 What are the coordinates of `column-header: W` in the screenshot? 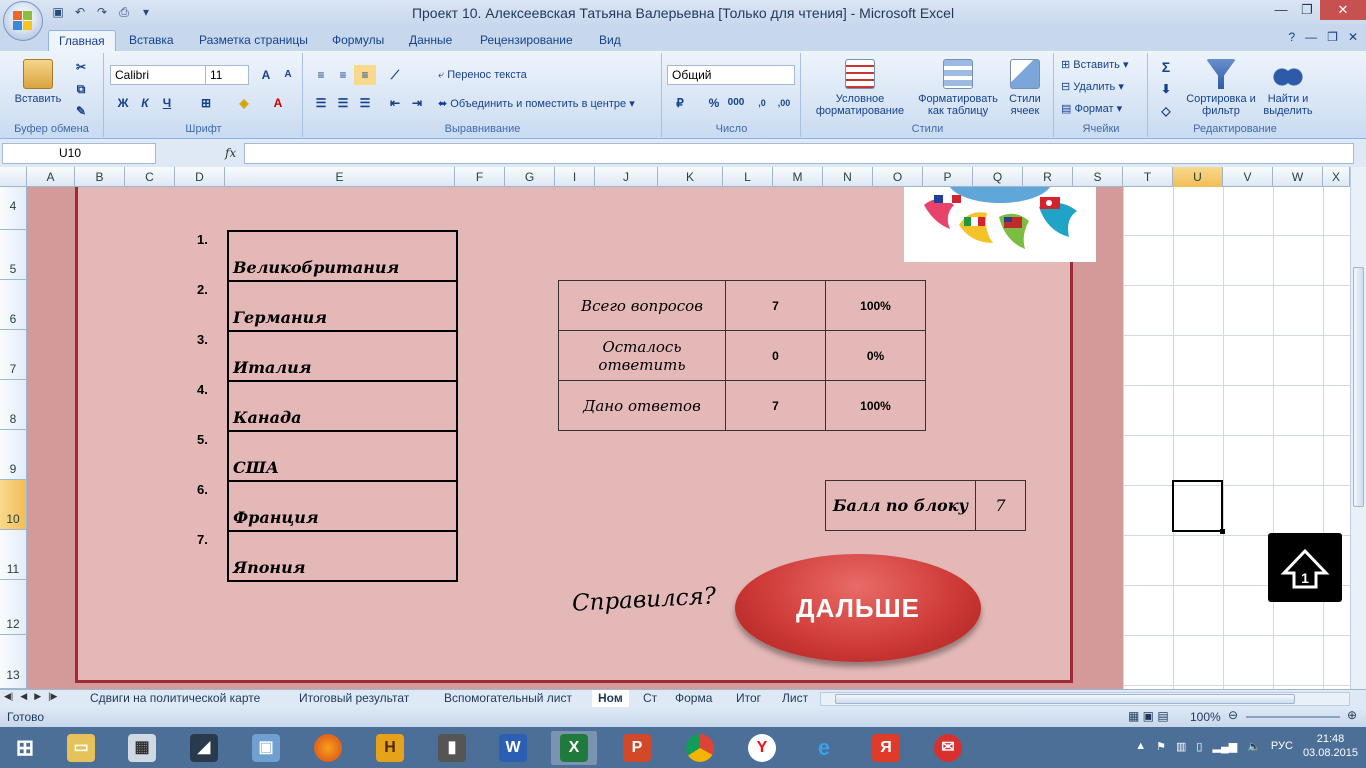 It's located at (1298, 177).